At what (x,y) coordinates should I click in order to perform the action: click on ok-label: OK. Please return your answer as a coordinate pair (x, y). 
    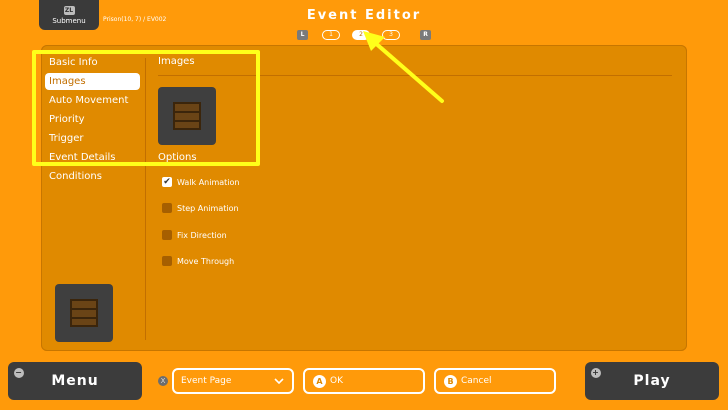
    Looking at the image, I should click on (336, 381).